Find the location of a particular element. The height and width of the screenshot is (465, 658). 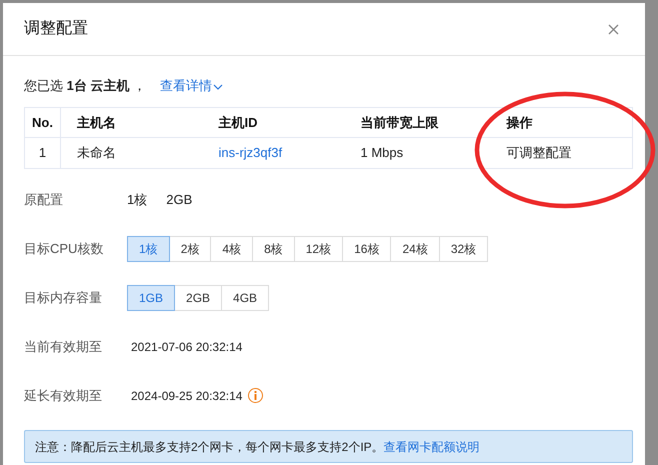

option-button: 32核 is located at coordinates (463, 249).